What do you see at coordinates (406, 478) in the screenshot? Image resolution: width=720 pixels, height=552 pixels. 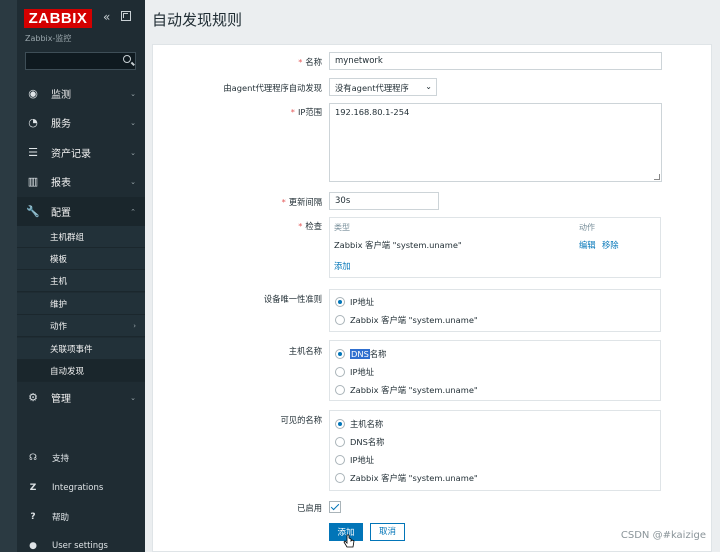 I see `visible-option-agent: Zabbix 客户端 "system.uname"` at bounding box center [406, 478].